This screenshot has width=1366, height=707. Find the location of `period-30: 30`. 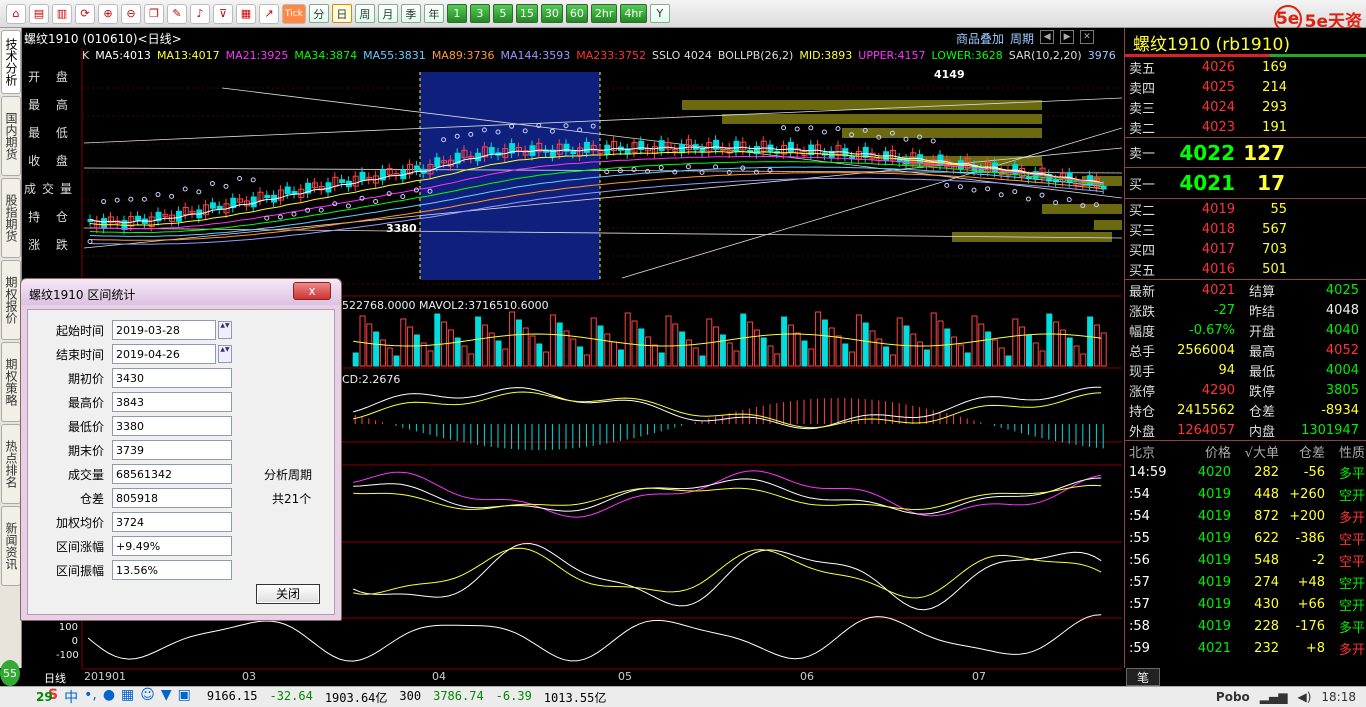

period-30: 30 is located at coordinates (551, 13).